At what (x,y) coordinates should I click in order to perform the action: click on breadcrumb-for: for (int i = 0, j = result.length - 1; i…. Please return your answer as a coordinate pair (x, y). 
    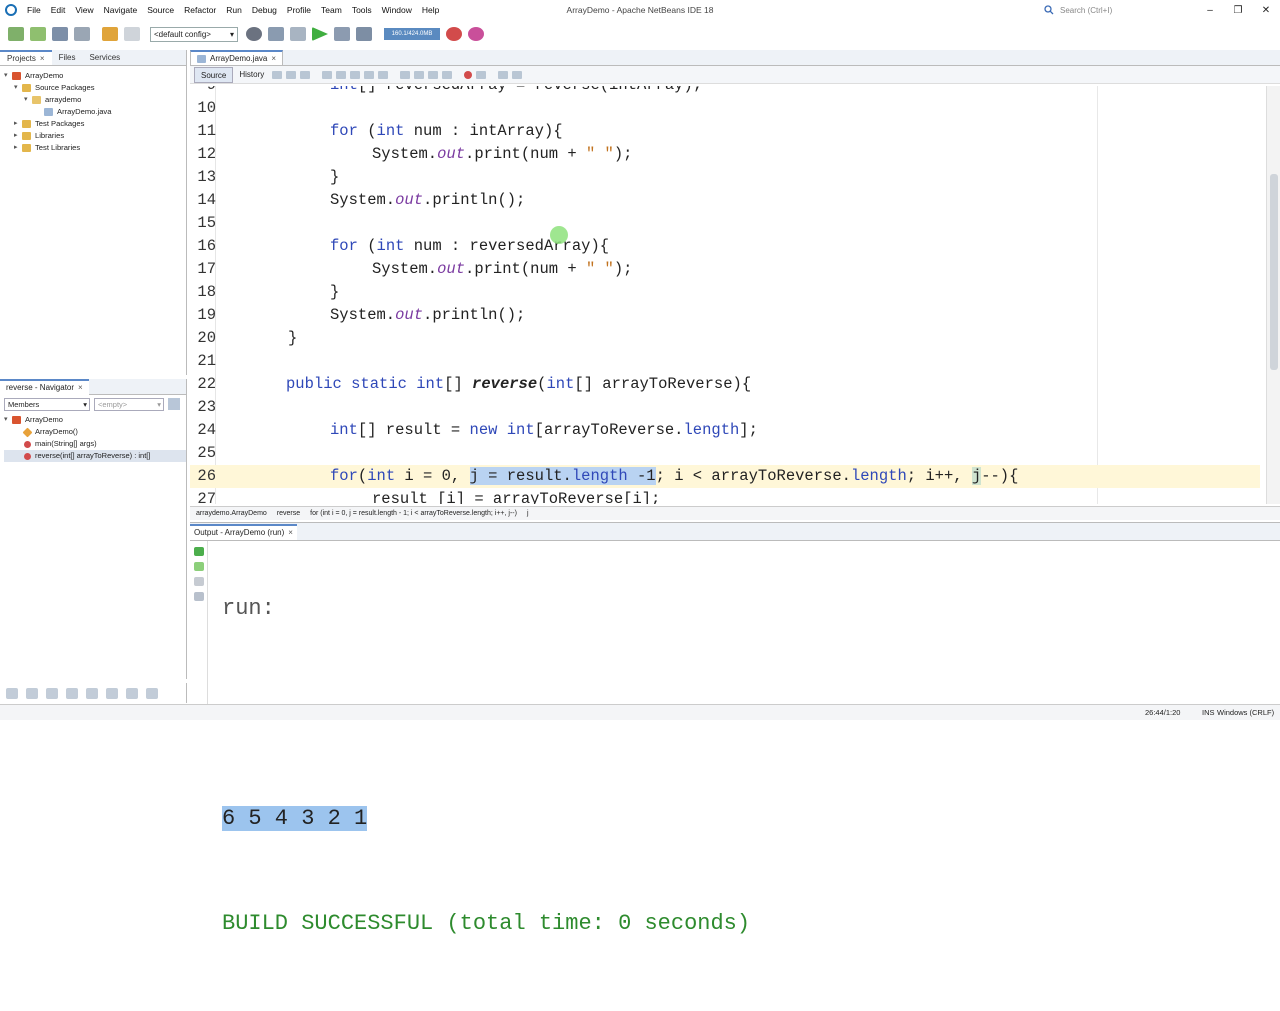
    Looking at the image, I should click on (413, 513).